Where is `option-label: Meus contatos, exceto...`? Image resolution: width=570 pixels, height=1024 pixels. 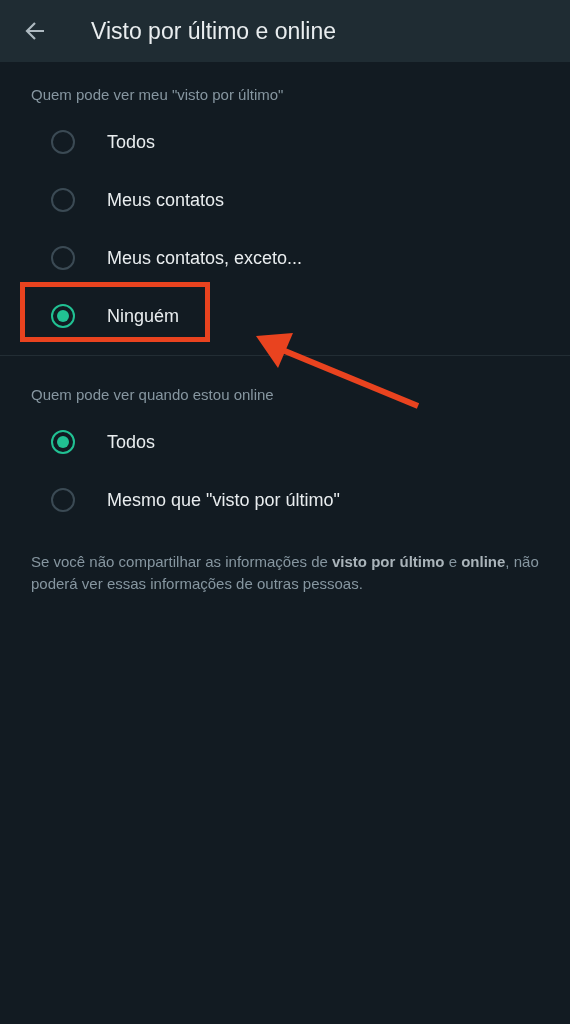 option-label: Meus contatos, exceto... is located at coordinates (205, 258).